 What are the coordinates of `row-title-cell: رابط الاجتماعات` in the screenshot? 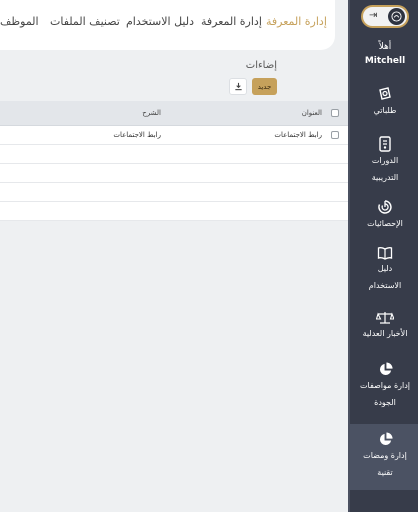 It's located at (298, 135).